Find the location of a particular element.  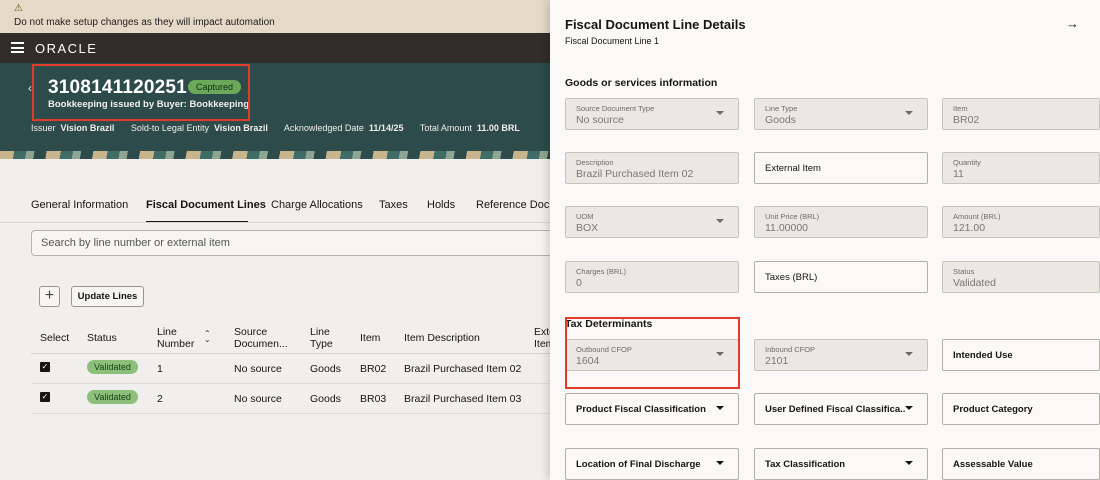

add-line-button: + is located at coordinates (49, 296).